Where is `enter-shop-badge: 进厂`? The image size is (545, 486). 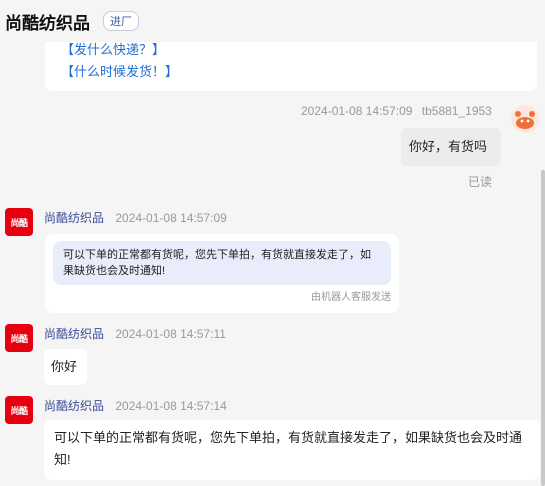
enter-shop-badge: 进厂 is located at coordinates (121, 21).